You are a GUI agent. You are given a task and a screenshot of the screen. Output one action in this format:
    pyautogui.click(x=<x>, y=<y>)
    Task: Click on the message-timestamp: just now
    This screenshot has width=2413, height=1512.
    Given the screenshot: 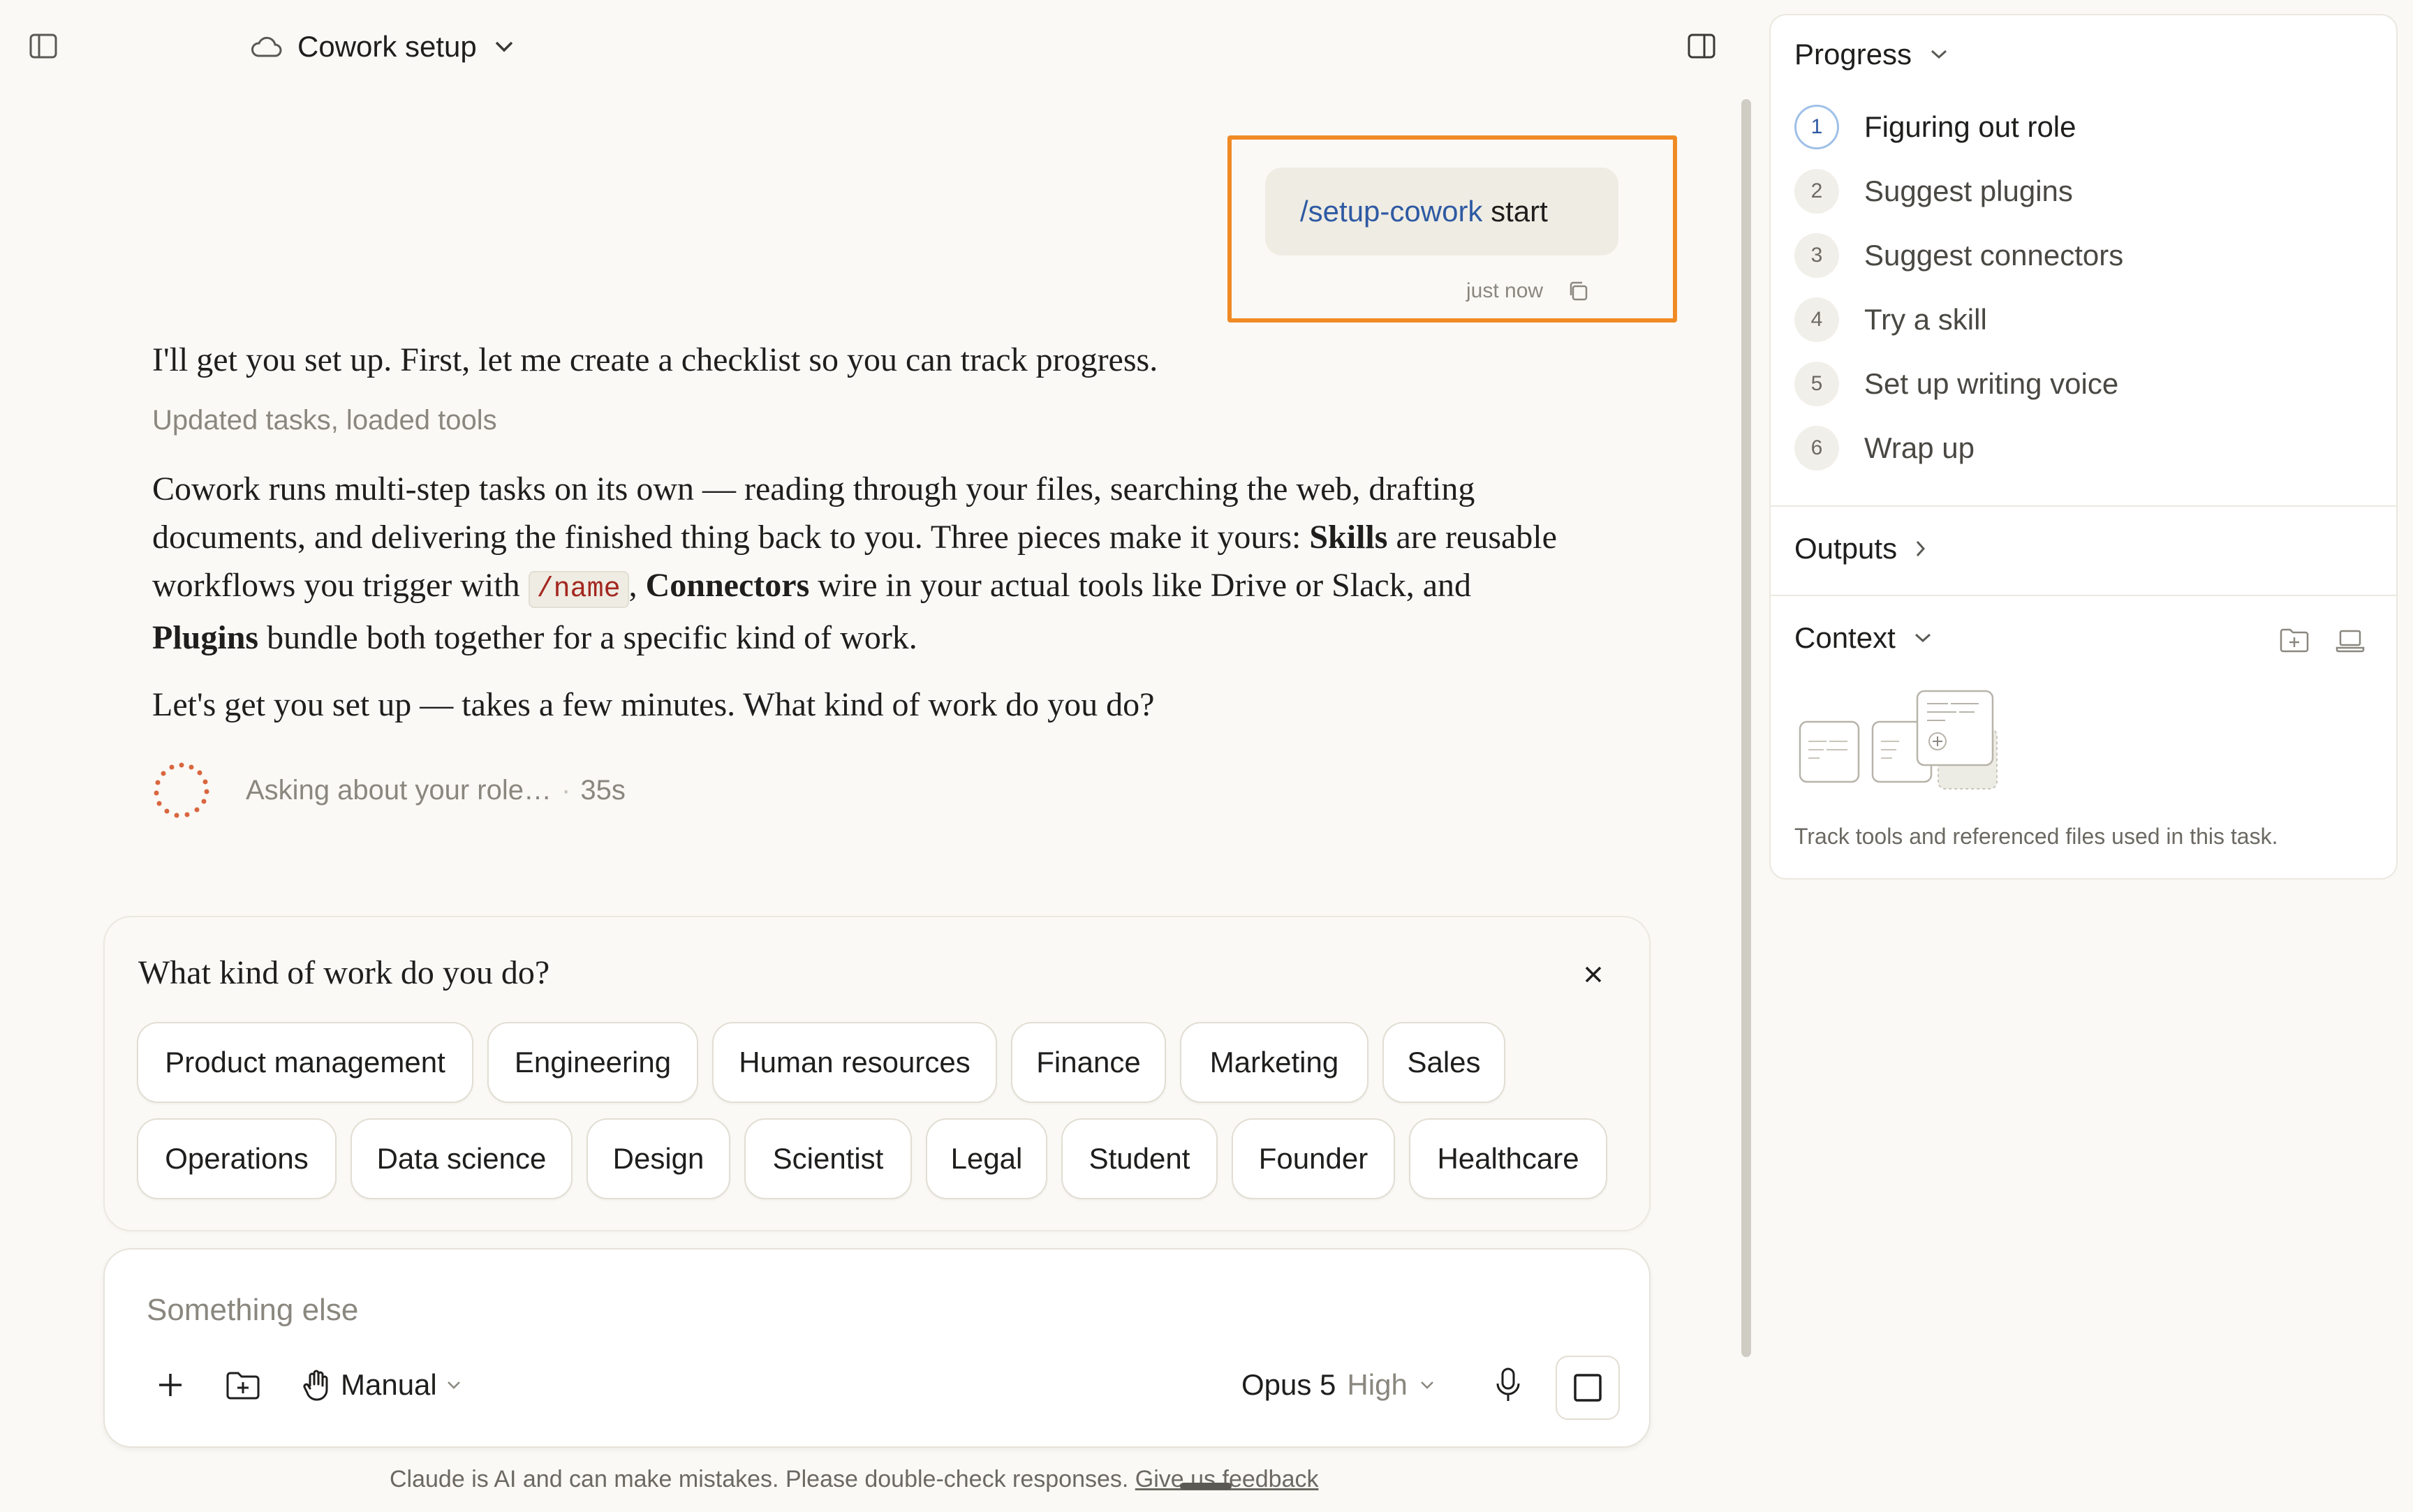 What is the action you would take?
    pyautogui.click(x=1505, y=290)
    